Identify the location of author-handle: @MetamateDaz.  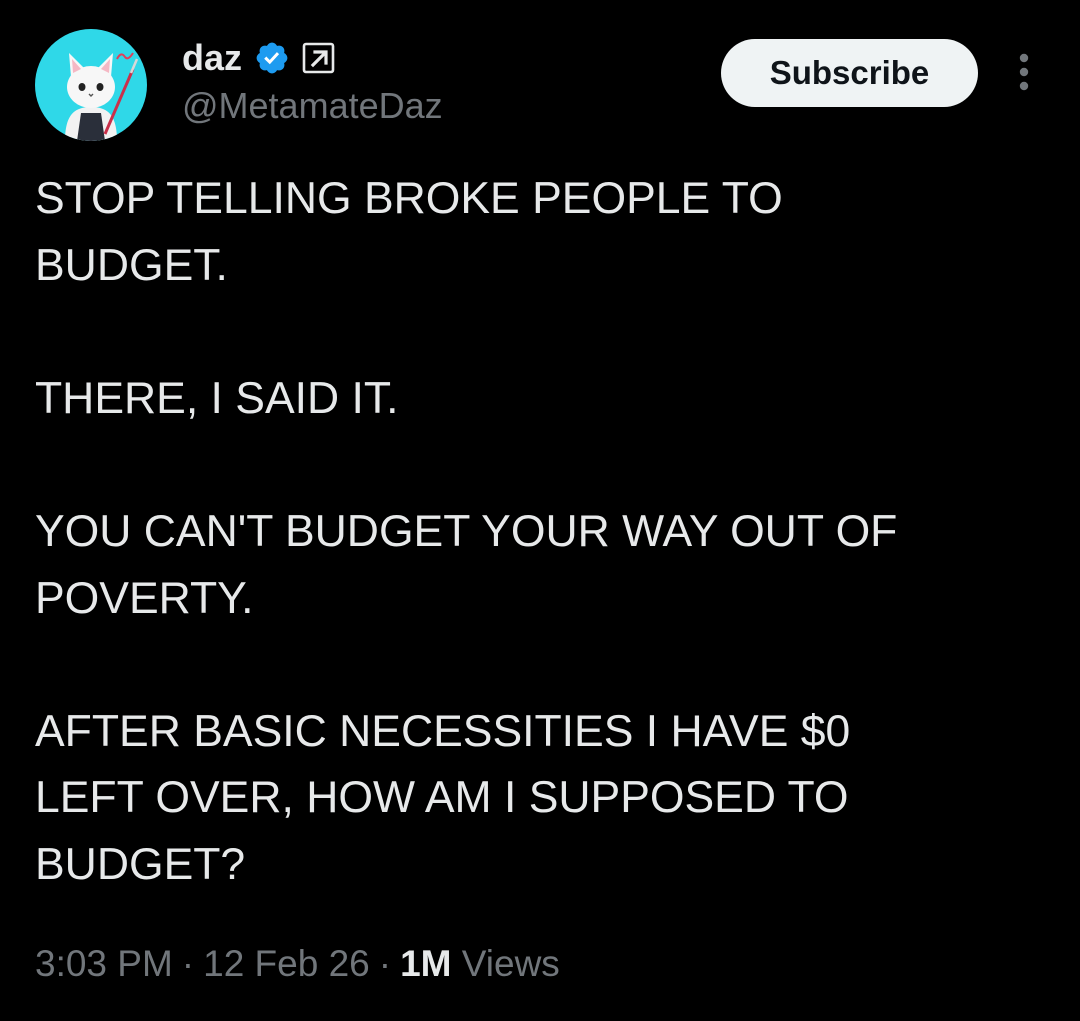
(312, 106).